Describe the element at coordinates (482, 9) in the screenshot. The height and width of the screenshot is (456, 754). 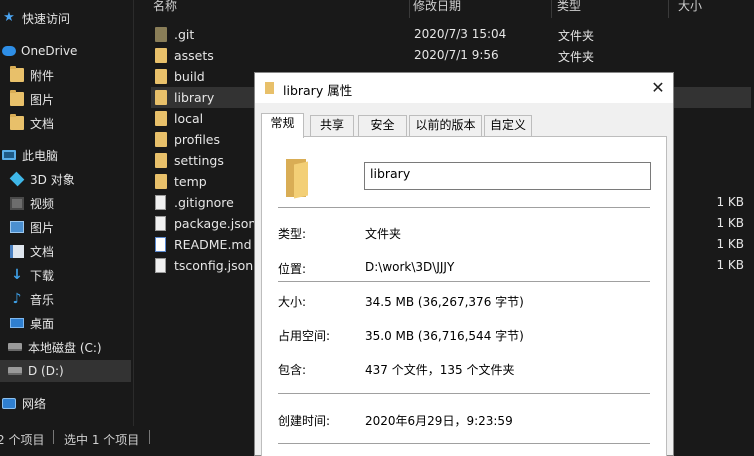
I see `column-header-date: 修改日期` at that location.